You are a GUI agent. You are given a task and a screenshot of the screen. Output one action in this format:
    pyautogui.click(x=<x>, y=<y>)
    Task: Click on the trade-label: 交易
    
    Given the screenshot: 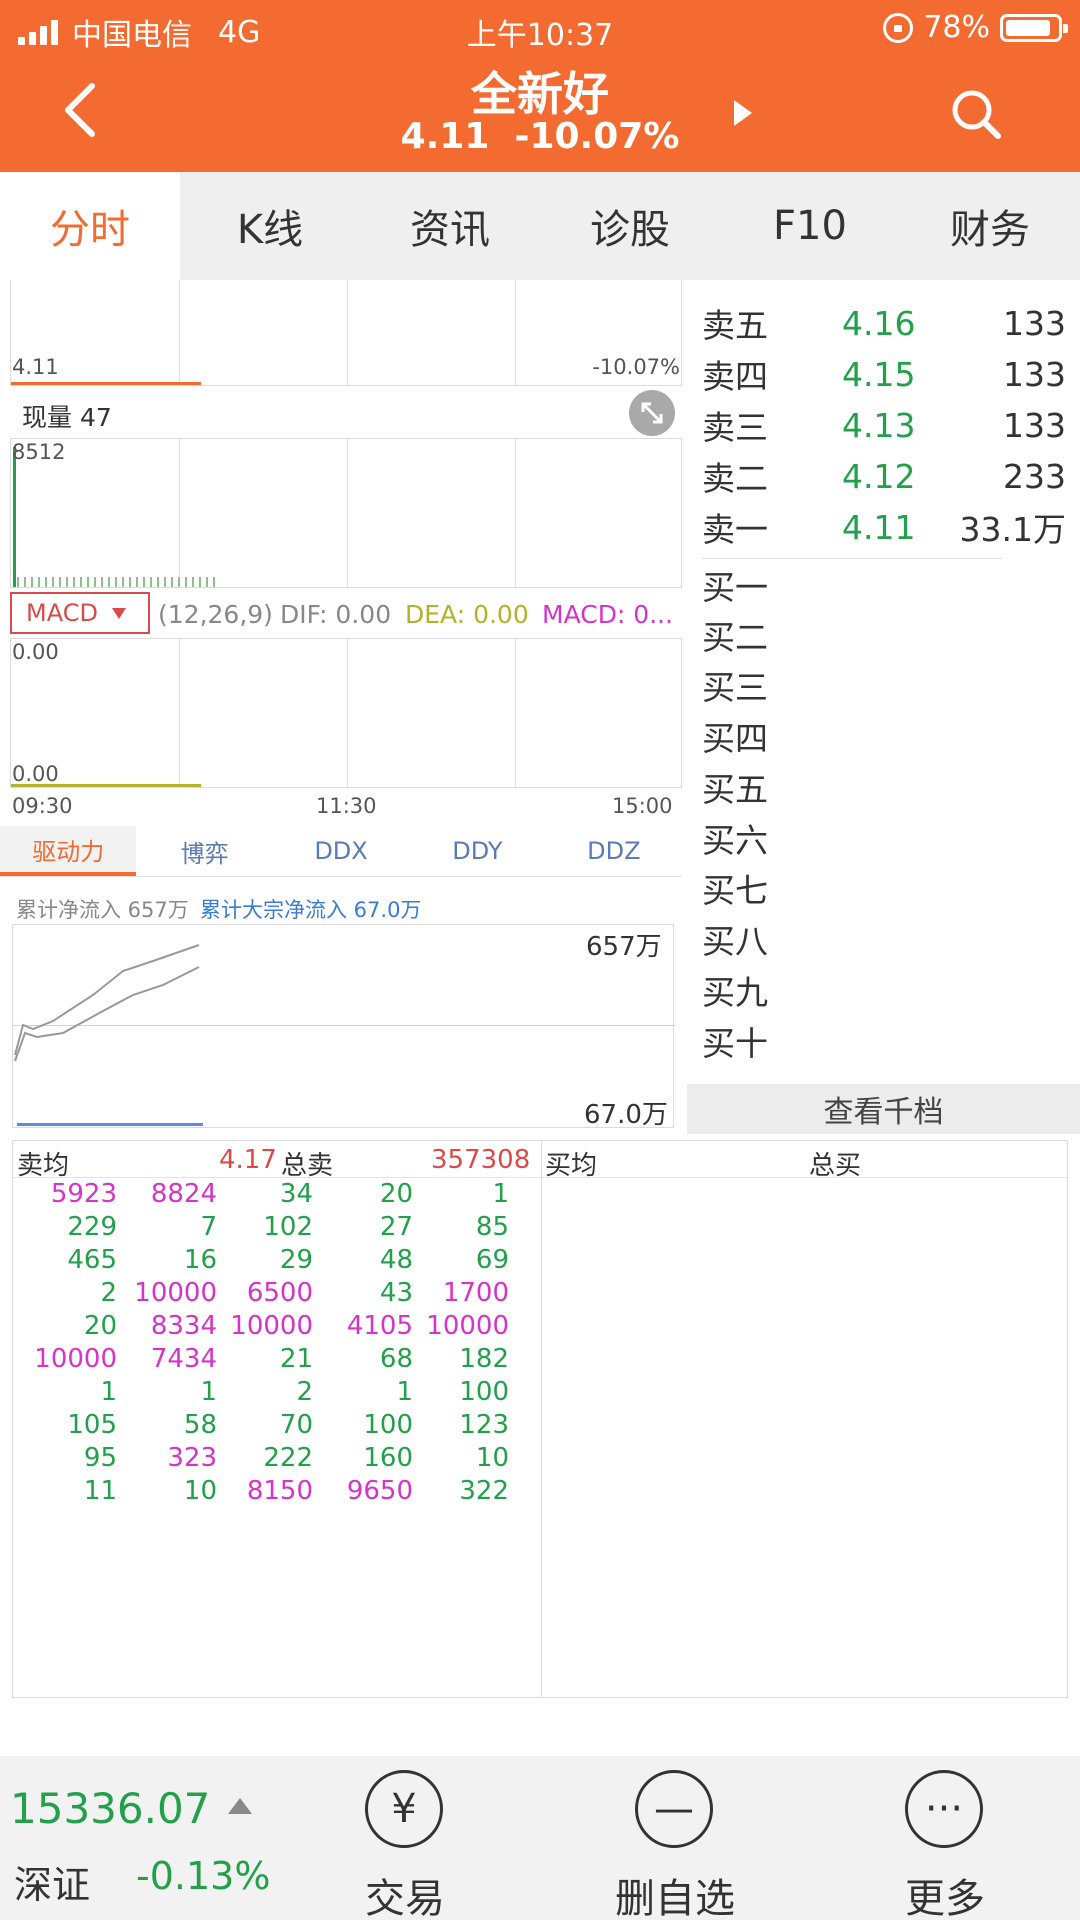 What is the action you would take?
    pyautogui.click(x=405, y=1899)
    